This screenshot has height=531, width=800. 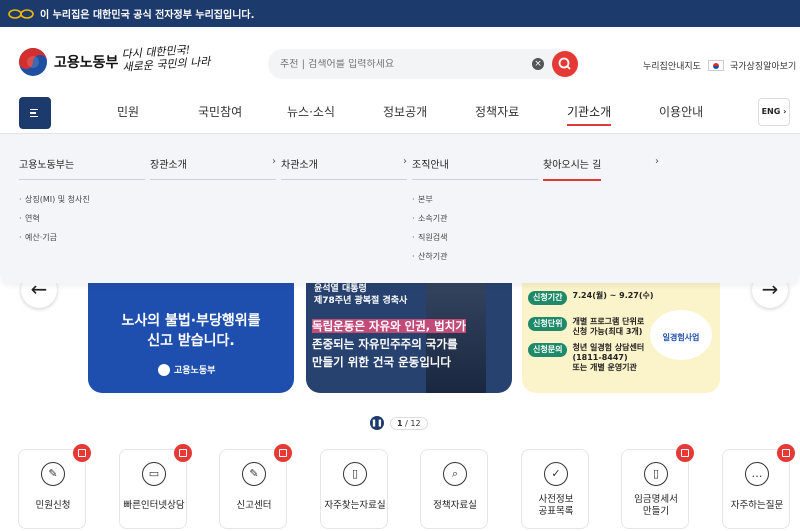 I want to click on page-current: 1, so click(x=400, y=423).